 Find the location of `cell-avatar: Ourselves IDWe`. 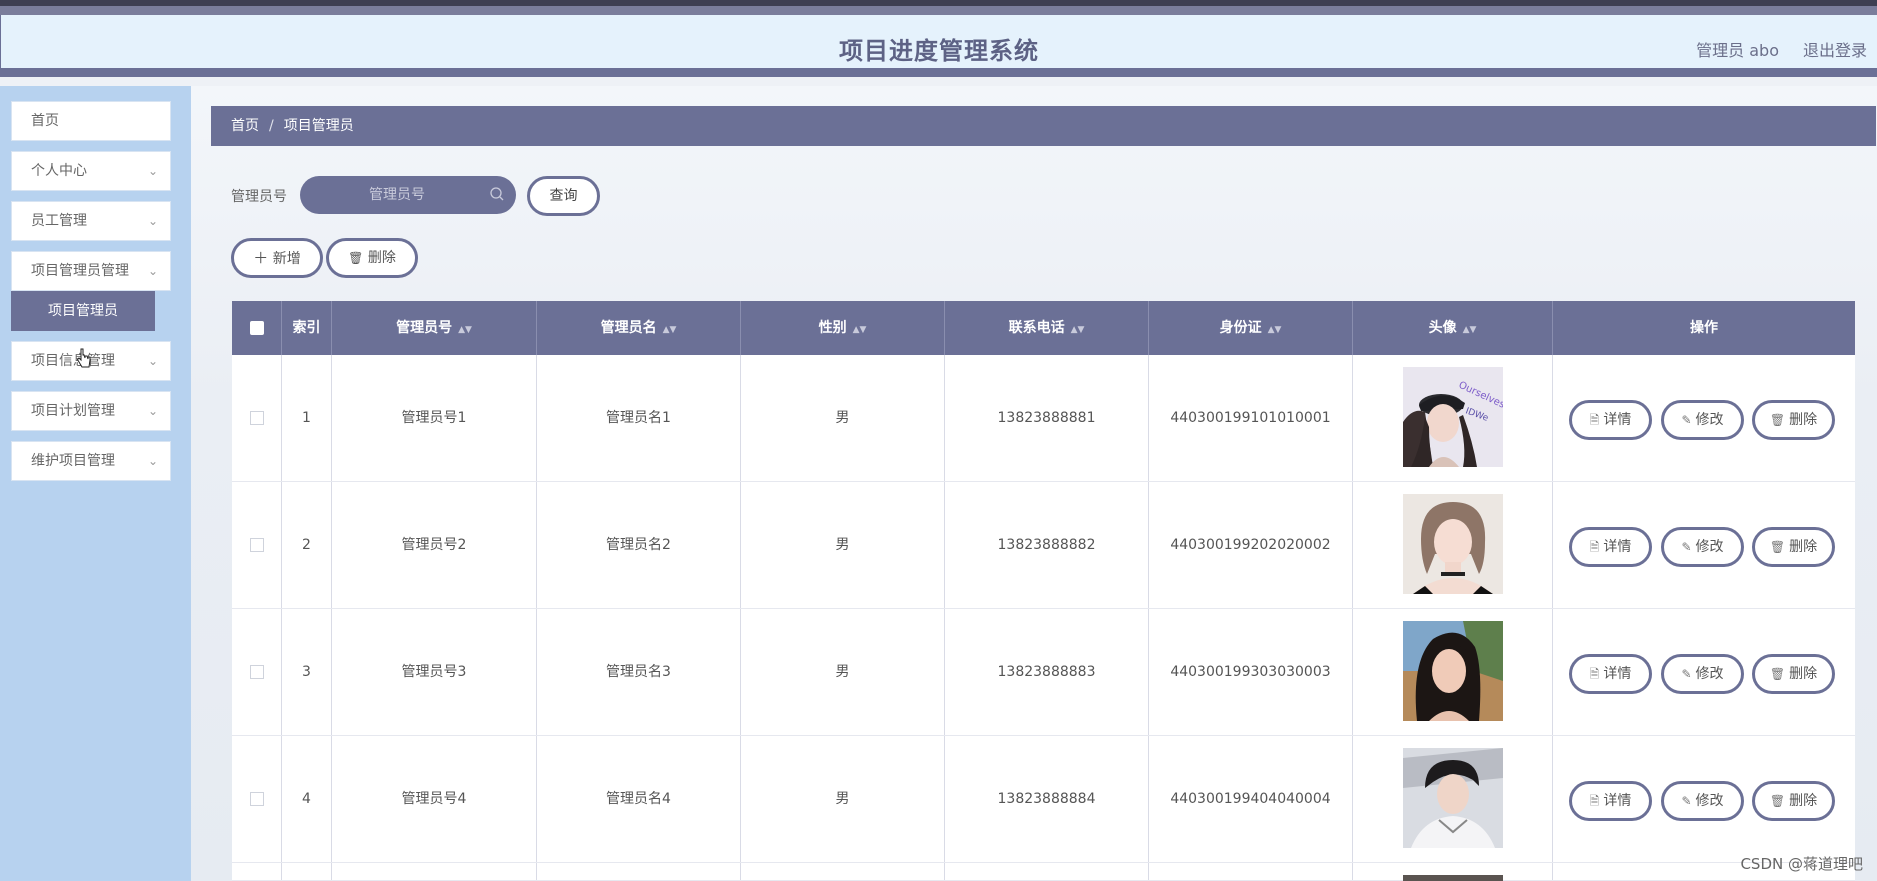

cell-avatar: Ourselves IDWe is located at coordinates (1453, 418).